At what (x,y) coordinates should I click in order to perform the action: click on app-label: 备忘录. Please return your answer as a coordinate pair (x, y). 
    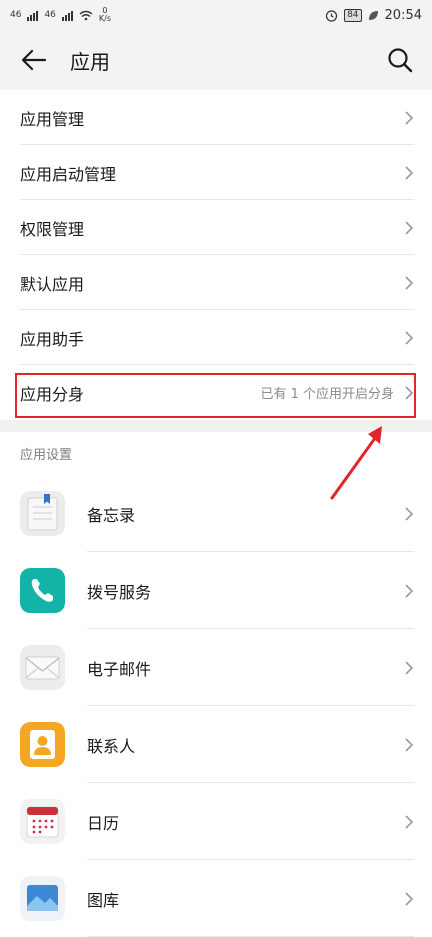
    Looking at the image, I should click on (111, 515).